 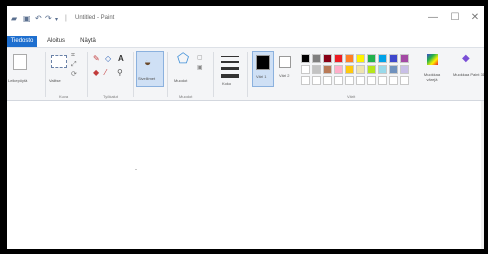 What do you see at coordinates (284, 75) in the screenshot?
I see `color2-label: Väri 2` at bounding box center [284, 75].